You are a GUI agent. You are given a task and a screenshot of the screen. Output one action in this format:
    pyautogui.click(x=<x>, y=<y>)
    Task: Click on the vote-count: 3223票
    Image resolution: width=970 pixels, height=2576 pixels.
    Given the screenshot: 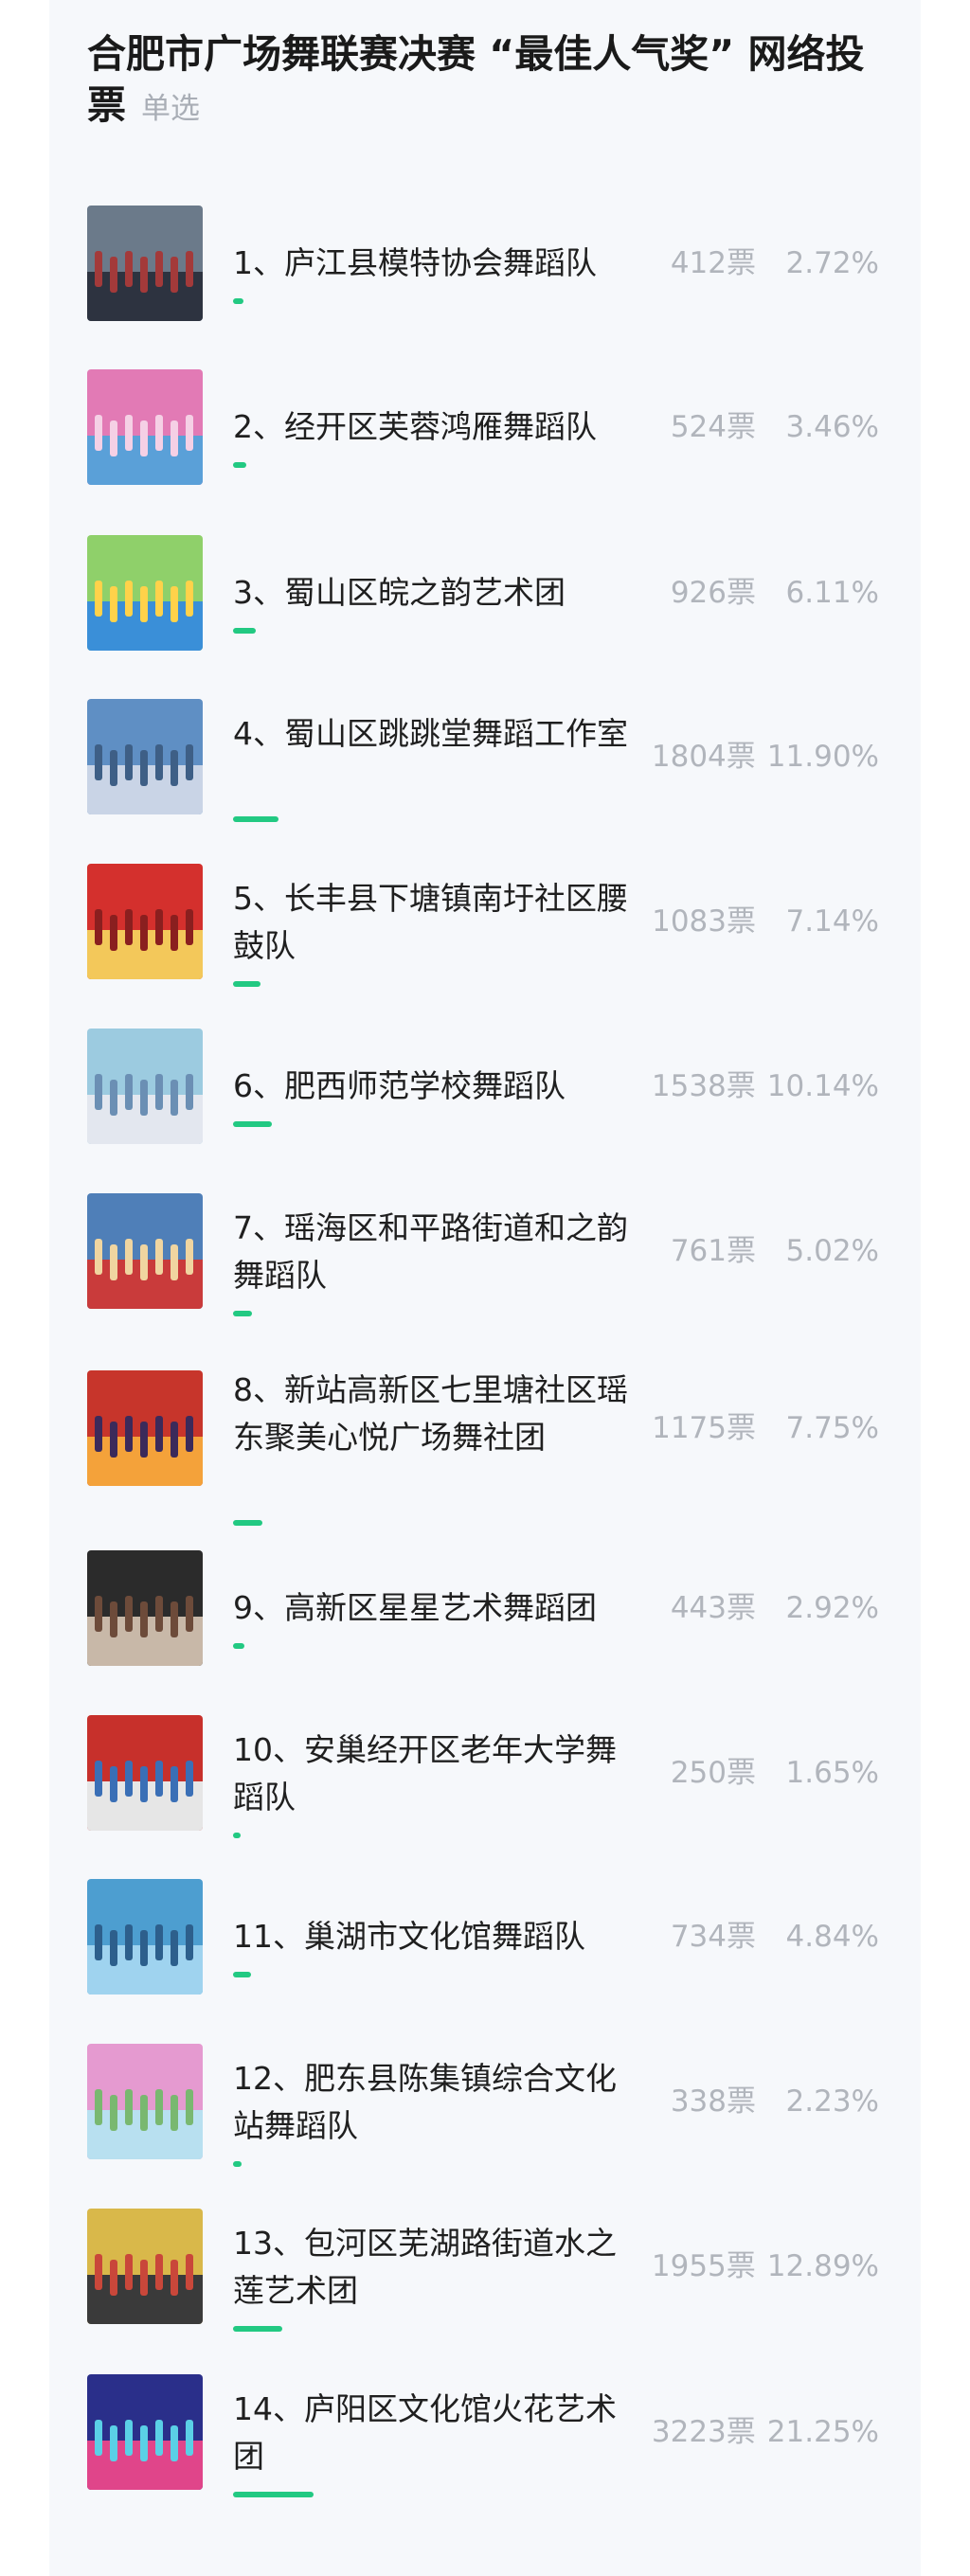 What is the action you would take?
    pyautogui.click(x=703, y=2432)
    